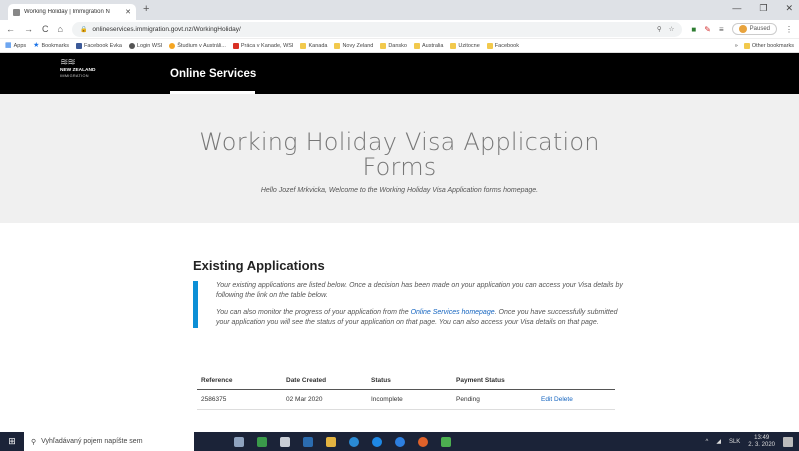  I want to click on skype-icon, so click(354, 441).